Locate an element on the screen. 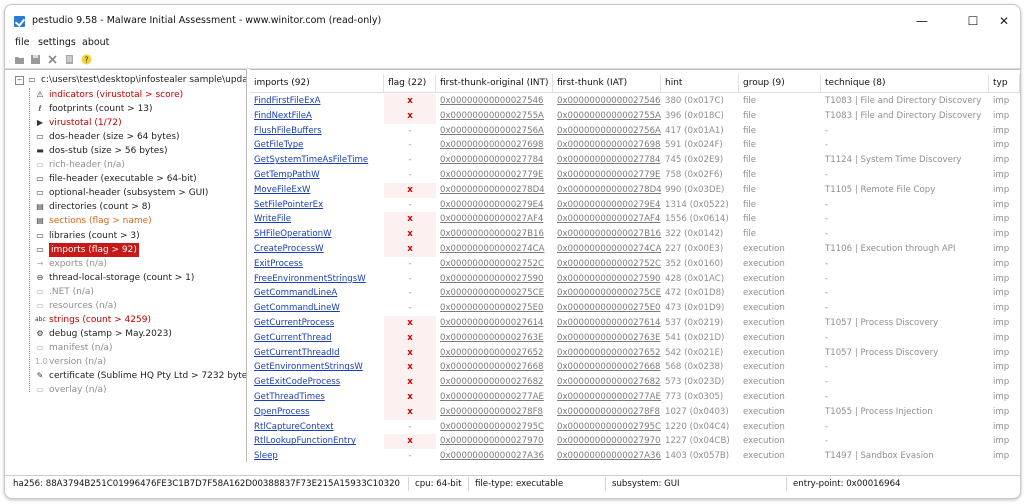 The height and width of the screenshot is (504, 1024). first-thunk: 0x000000000000275E0 is located at coordinates (607, 308).